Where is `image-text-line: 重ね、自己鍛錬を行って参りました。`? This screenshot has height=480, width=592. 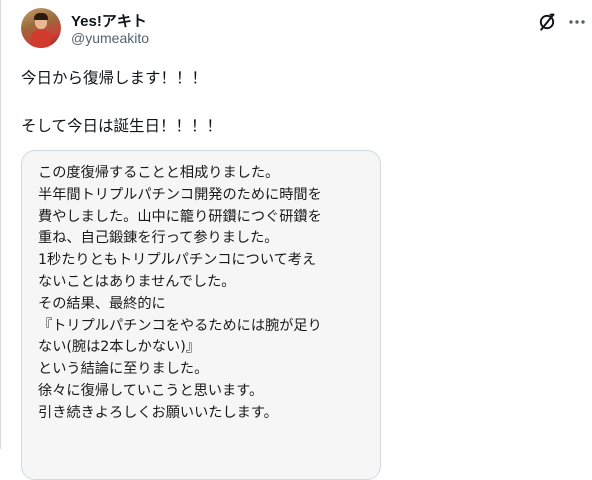
image-text-line: 重ね、自己鍛錬を行って参りました。 is located at coordinates (158, 238).